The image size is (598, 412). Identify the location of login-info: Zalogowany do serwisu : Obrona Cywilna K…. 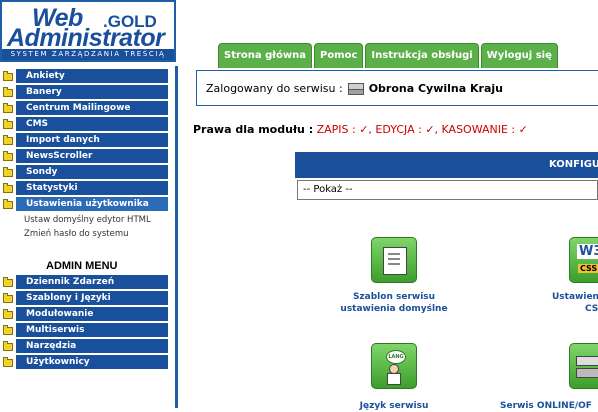
(397, 88).